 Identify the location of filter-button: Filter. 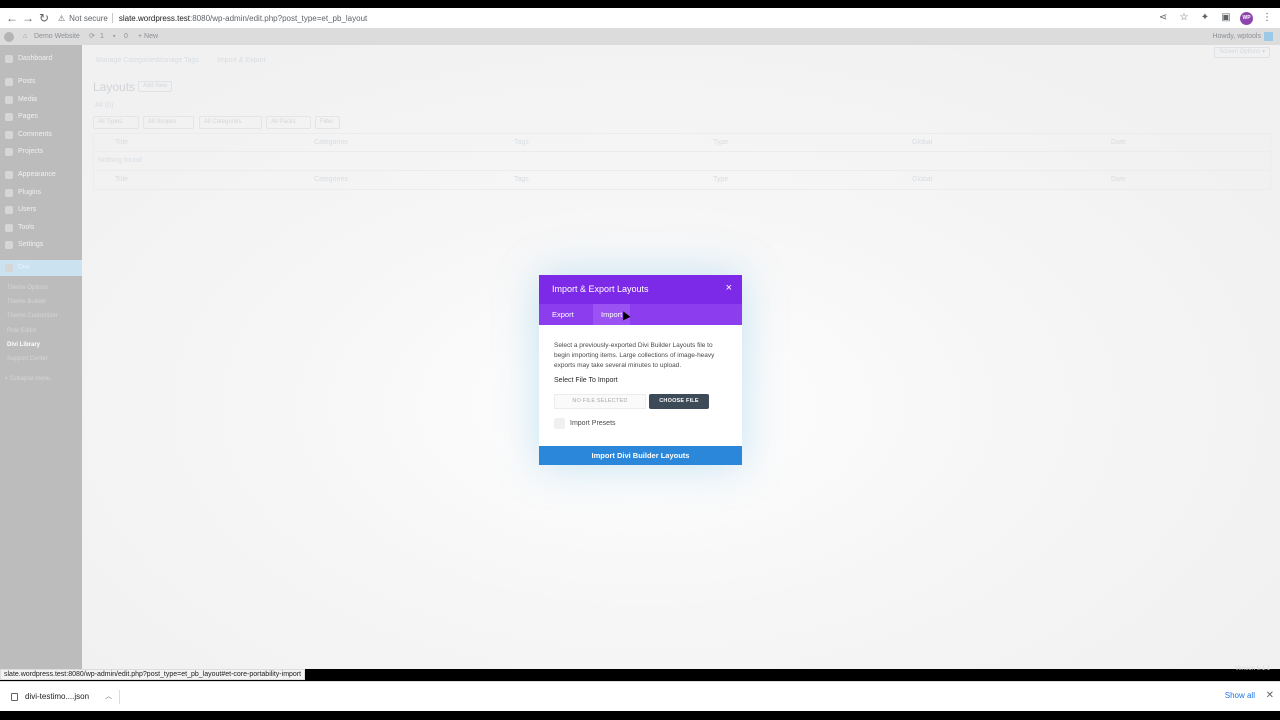
(327, 122).